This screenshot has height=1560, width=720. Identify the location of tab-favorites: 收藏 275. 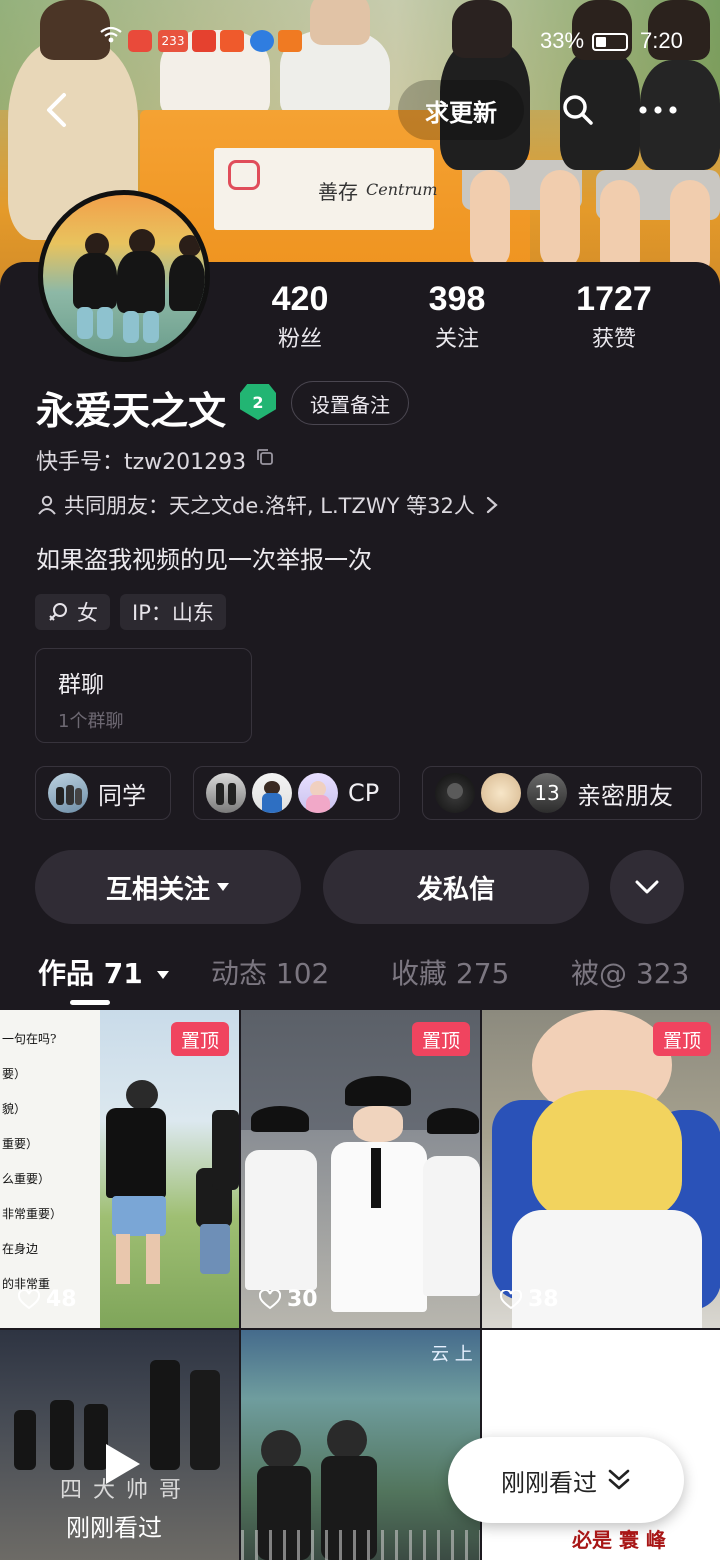
(450, 972).